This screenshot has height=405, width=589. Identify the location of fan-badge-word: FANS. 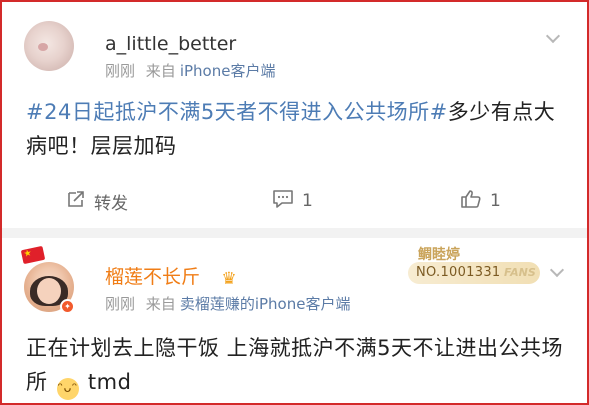
(520, 272).